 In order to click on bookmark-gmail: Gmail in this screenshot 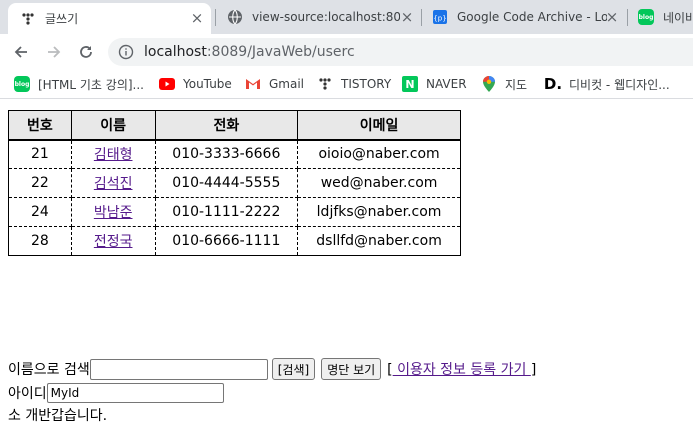, I will do `click(274, 84)`.